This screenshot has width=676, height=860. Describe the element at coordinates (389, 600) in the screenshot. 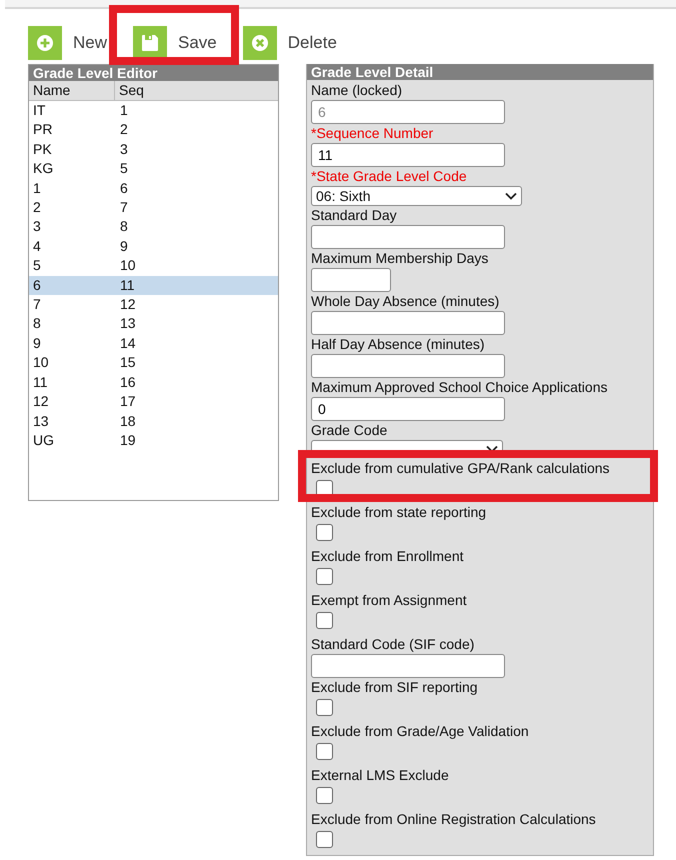

I see `field-label: Exempt from Assignment` at that location.